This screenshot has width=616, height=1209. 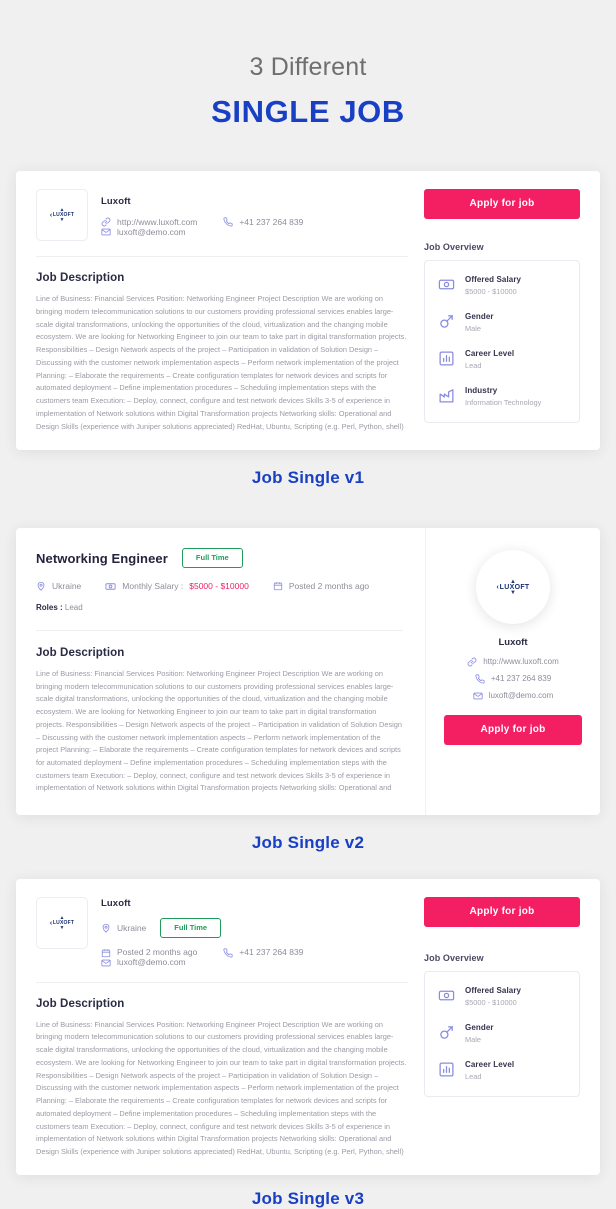 I want to click on caption-v2: Job Single v2, so click(x=308, y=843).